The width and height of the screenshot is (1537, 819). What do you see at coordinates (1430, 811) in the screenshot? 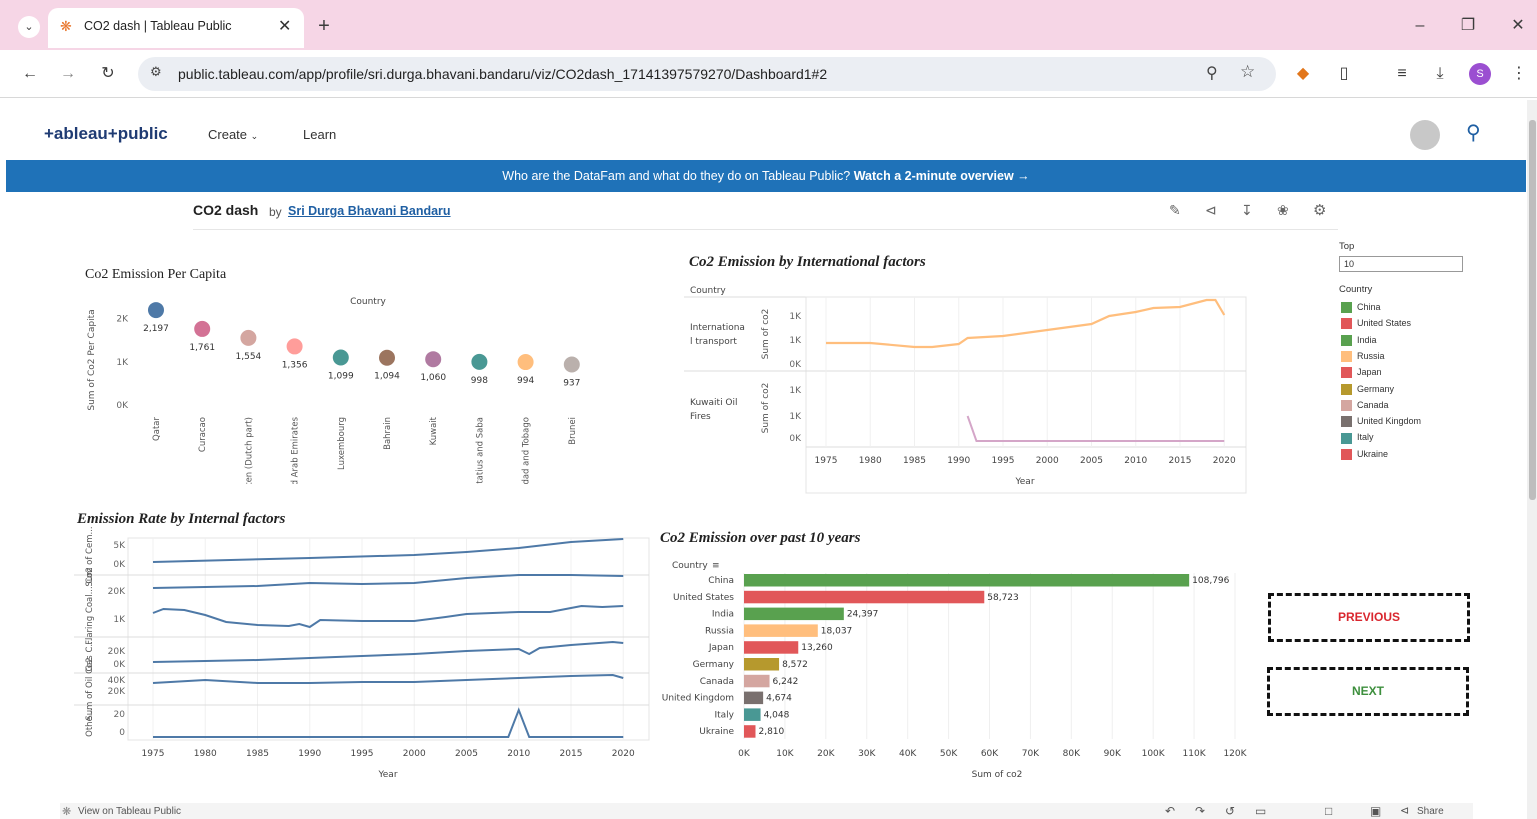
I see `share-footer-label: Share` at bounding box center [1430, 811].